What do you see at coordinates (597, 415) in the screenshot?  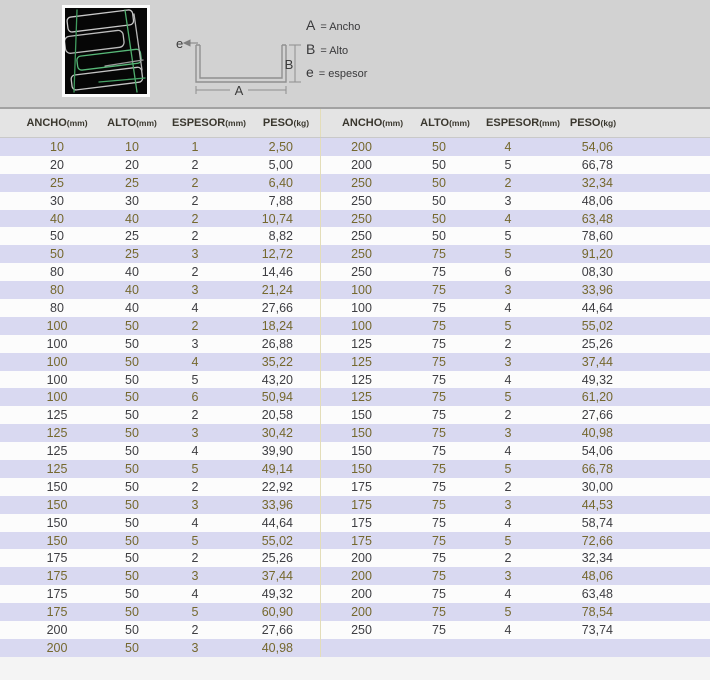 I see `cell-peso-right: 27,66` at bounding box center [597, 415].